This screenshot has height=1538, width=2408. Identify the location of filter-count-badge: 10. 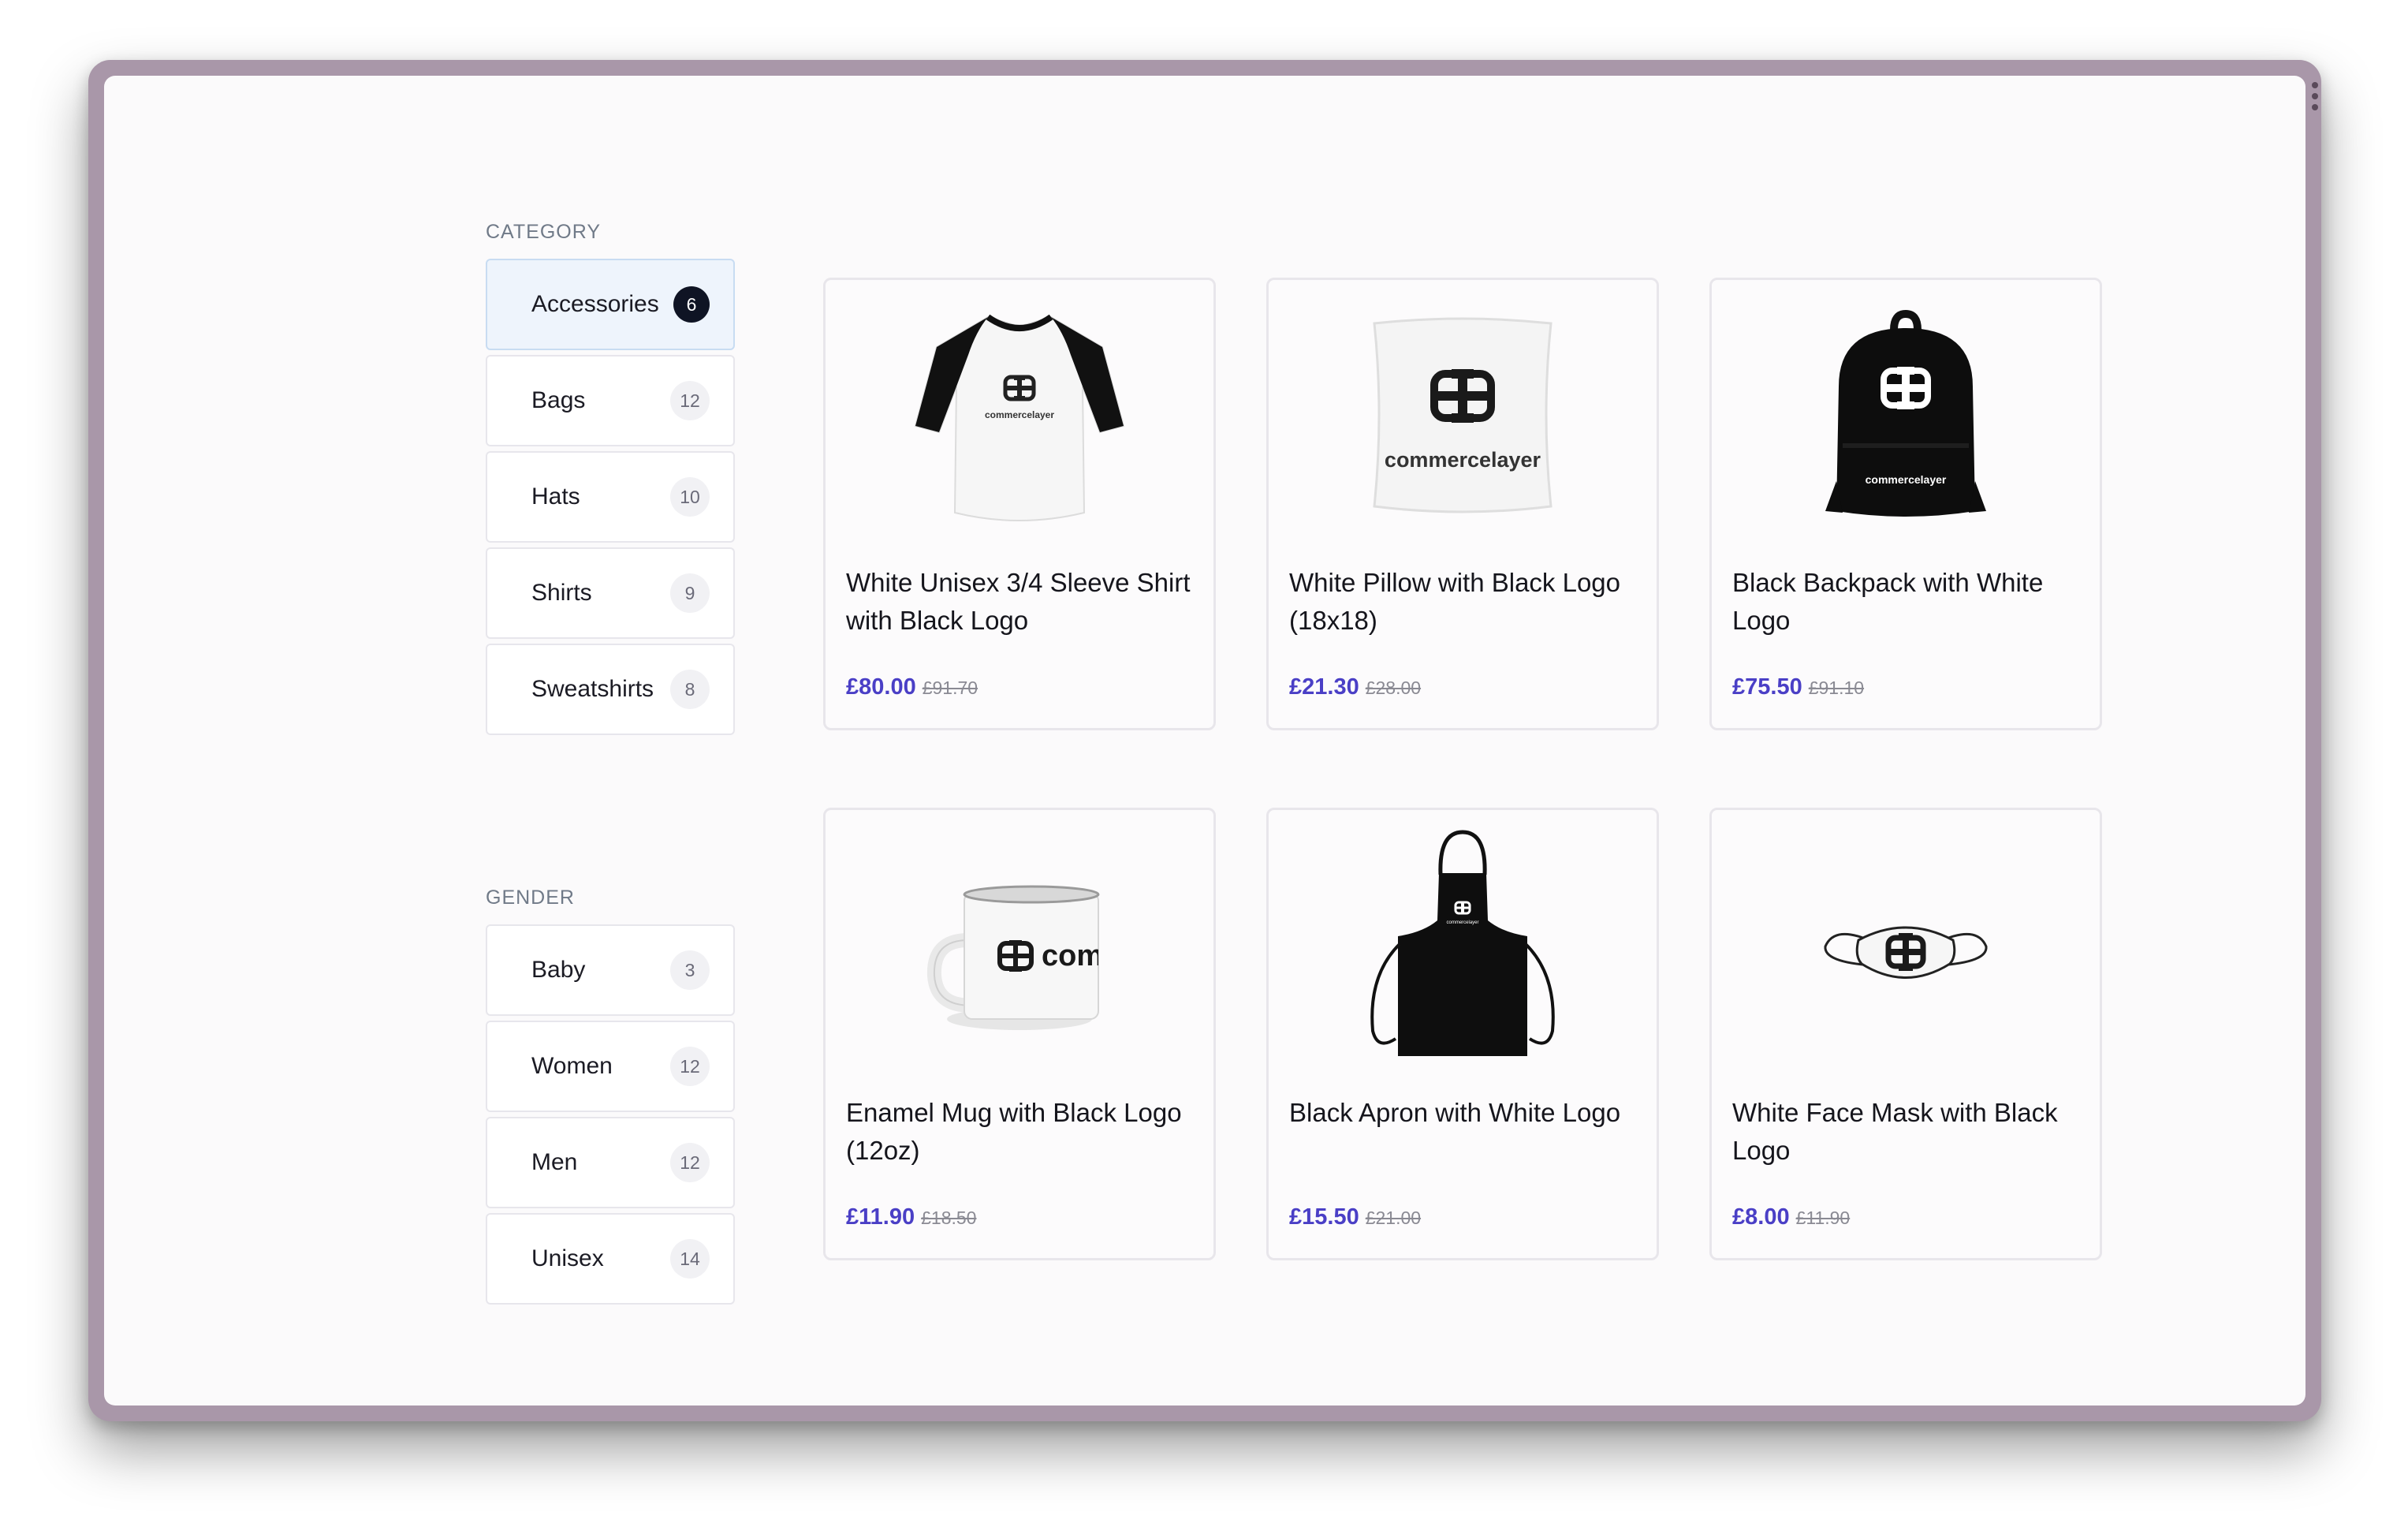
(690, 497).